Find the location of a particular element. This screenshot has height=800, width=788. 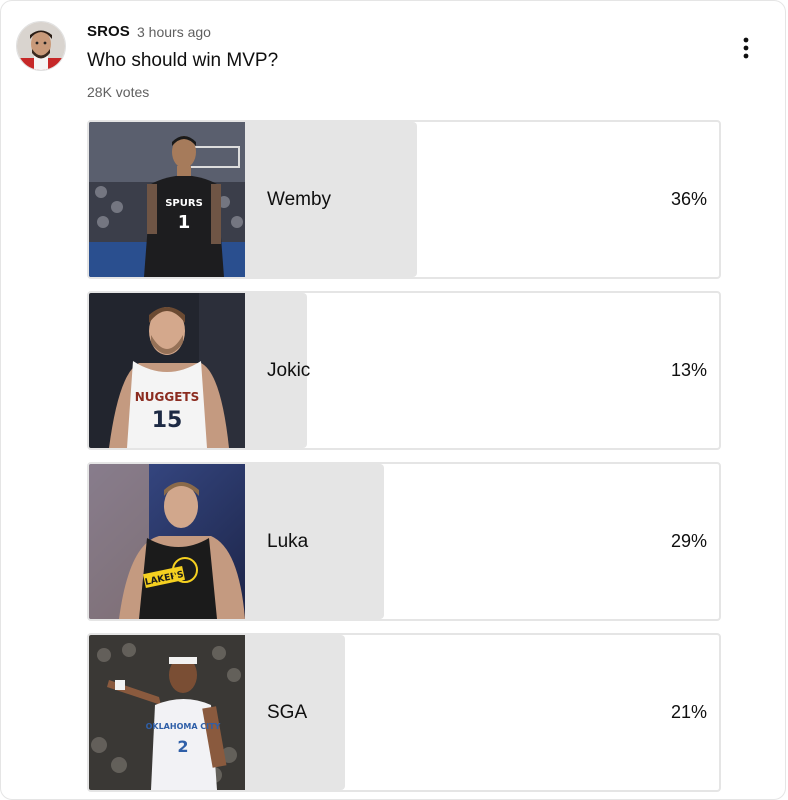

option-percent: 13% is located at coordinates (688, 370).